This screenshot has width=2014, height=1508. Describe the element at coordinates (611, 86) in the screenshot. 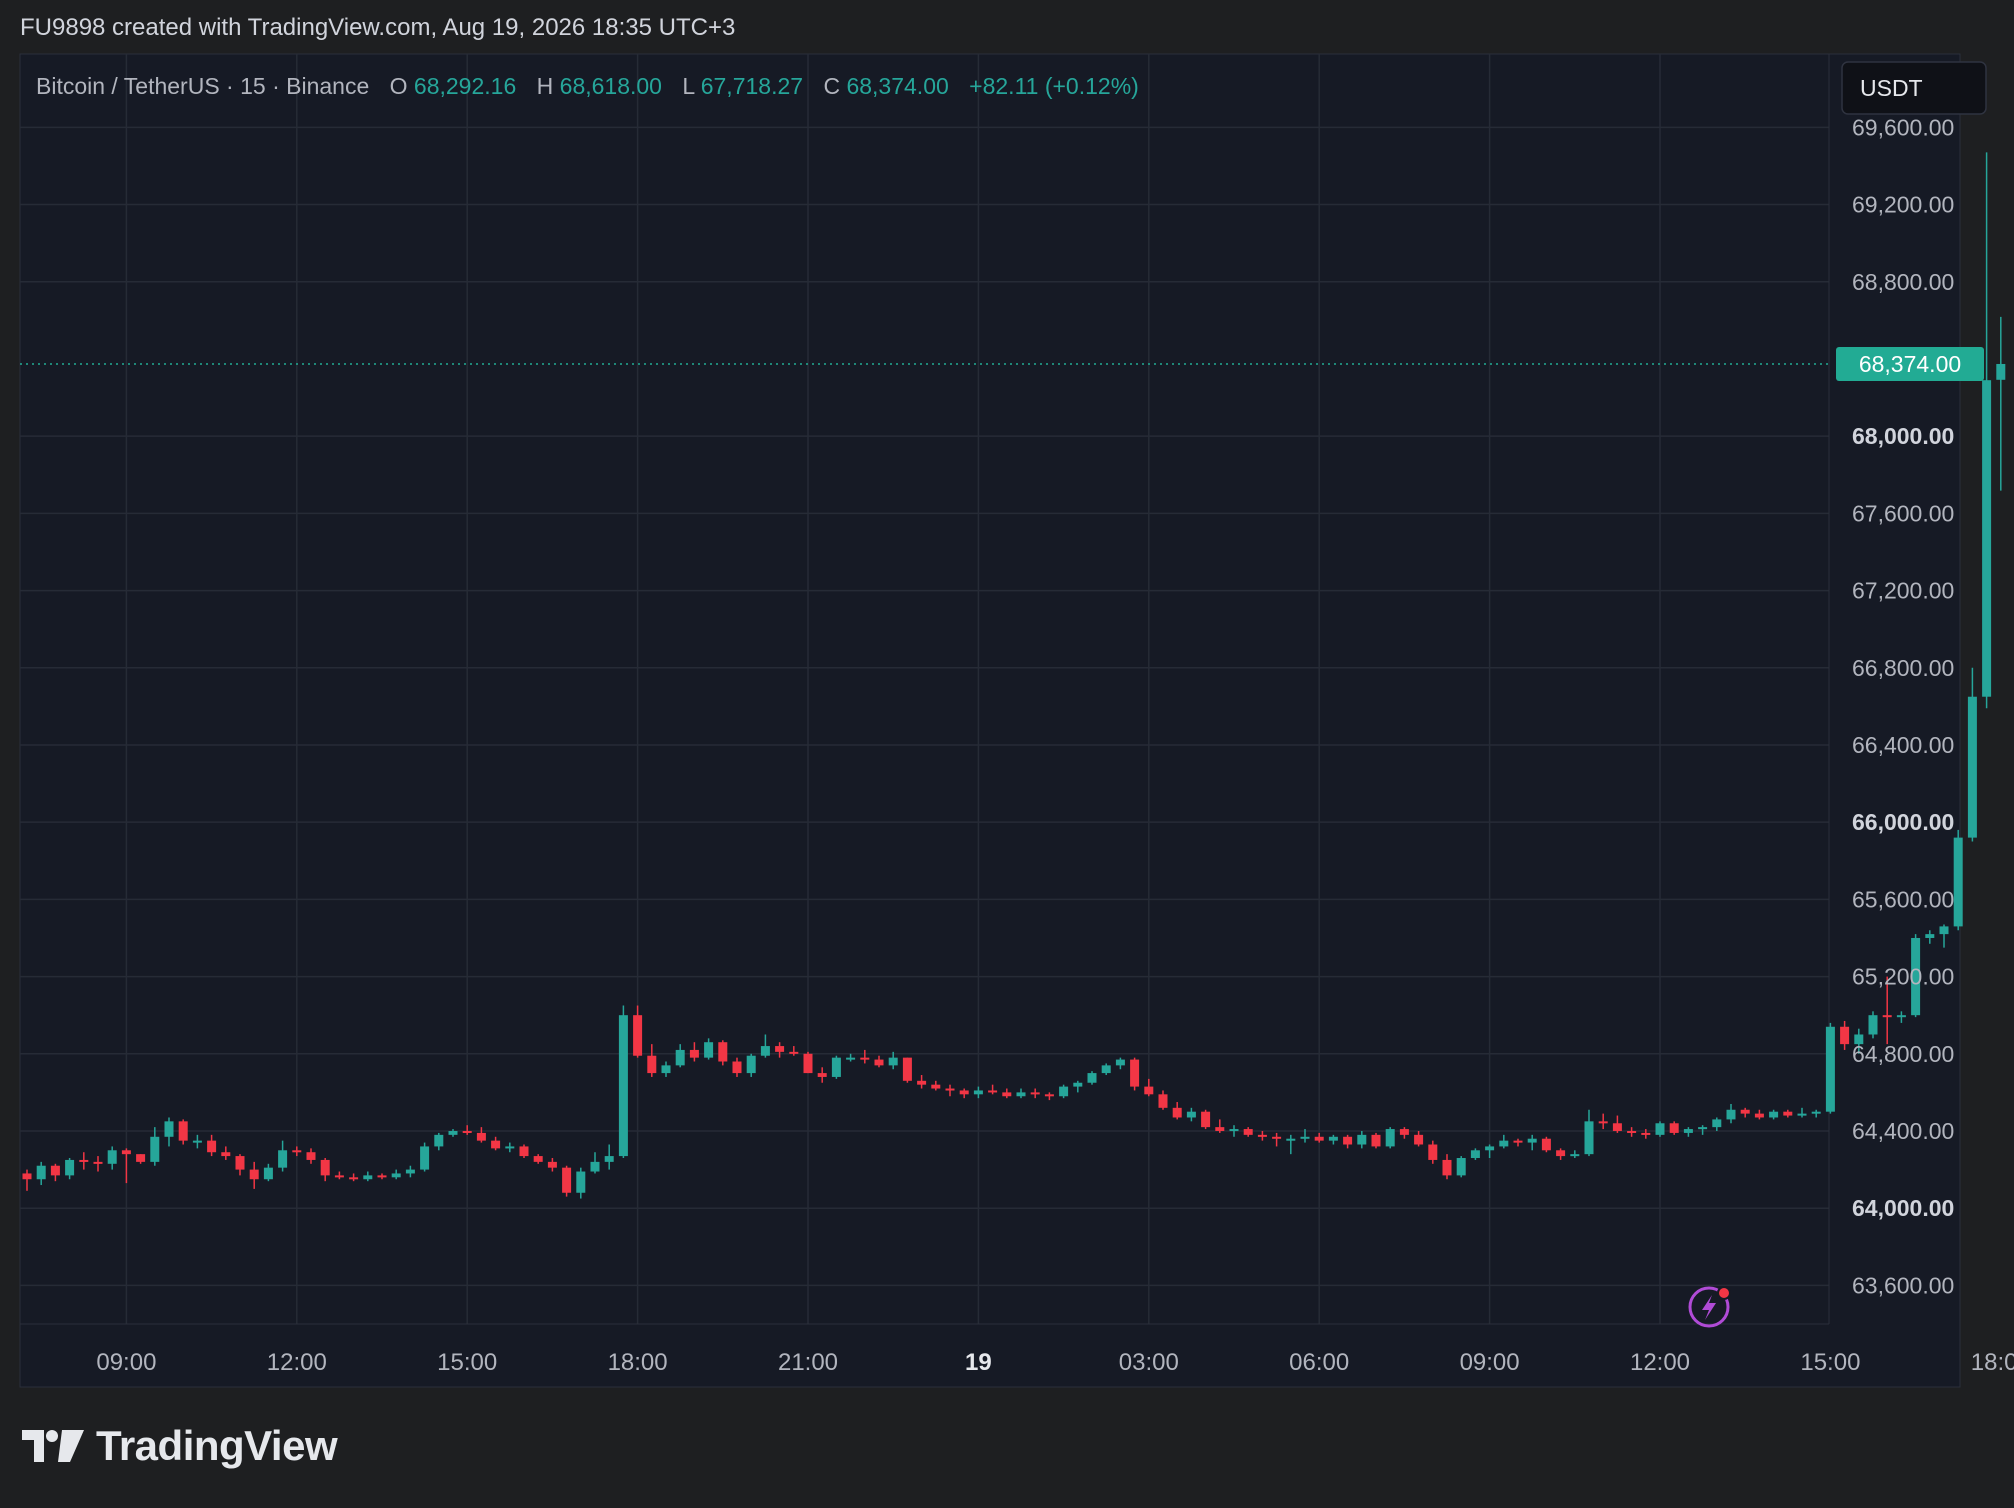

I see `legend-high-value: 68,618.00` at that location.